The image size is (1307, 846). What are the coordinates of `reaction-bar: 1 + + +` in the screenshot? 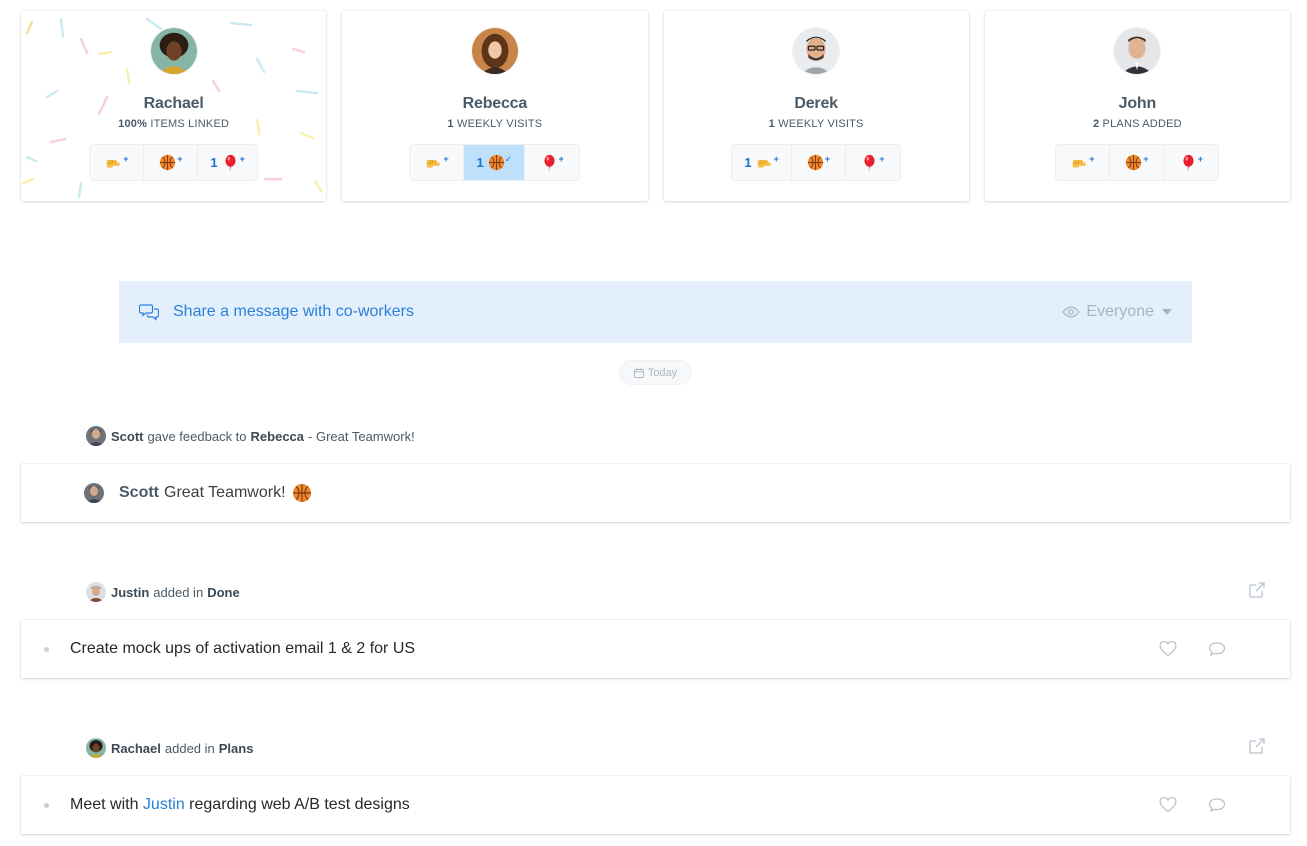 It's located at (816, 162).